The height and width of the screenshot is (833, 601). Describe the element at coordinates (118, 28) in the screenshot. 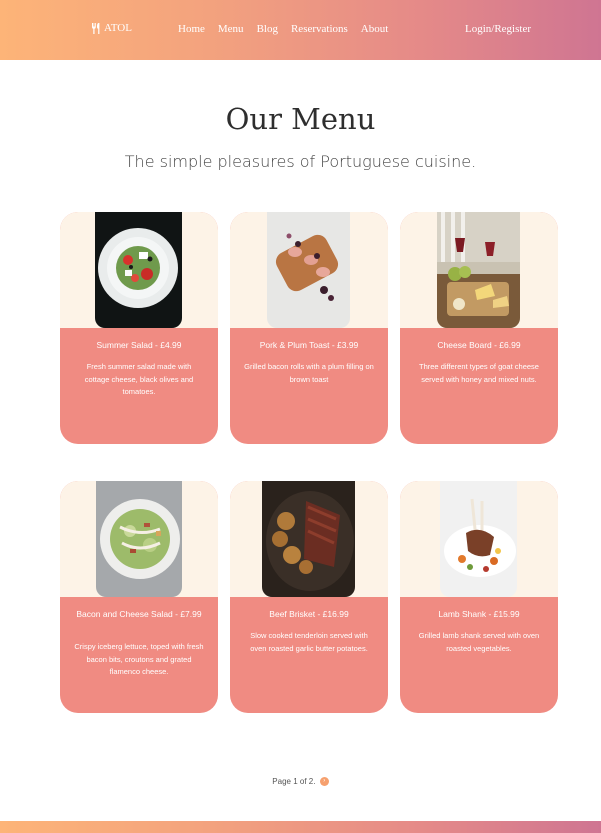

I see `logo-text: ATOL` at that location.